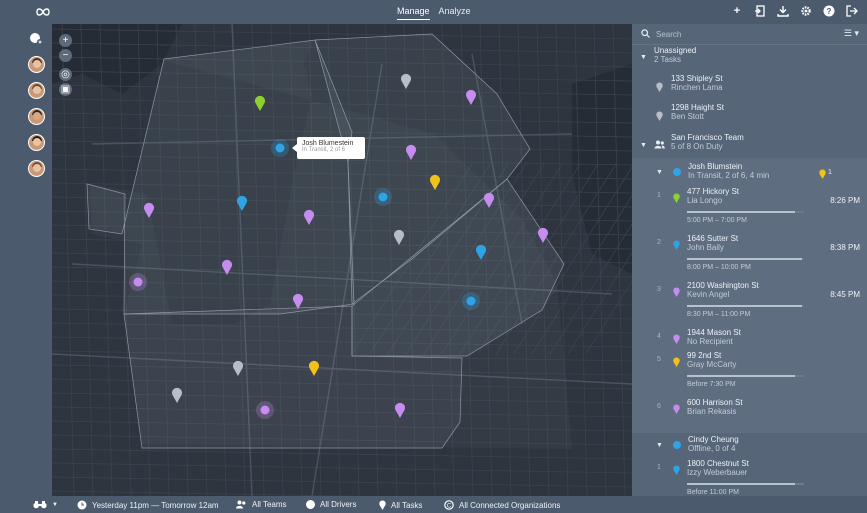  What do you see at coordinates (749, 114) in the screenshot?
I see `list-item: 1298 Haight St Ben Stott` at bounding box center [749, 114].